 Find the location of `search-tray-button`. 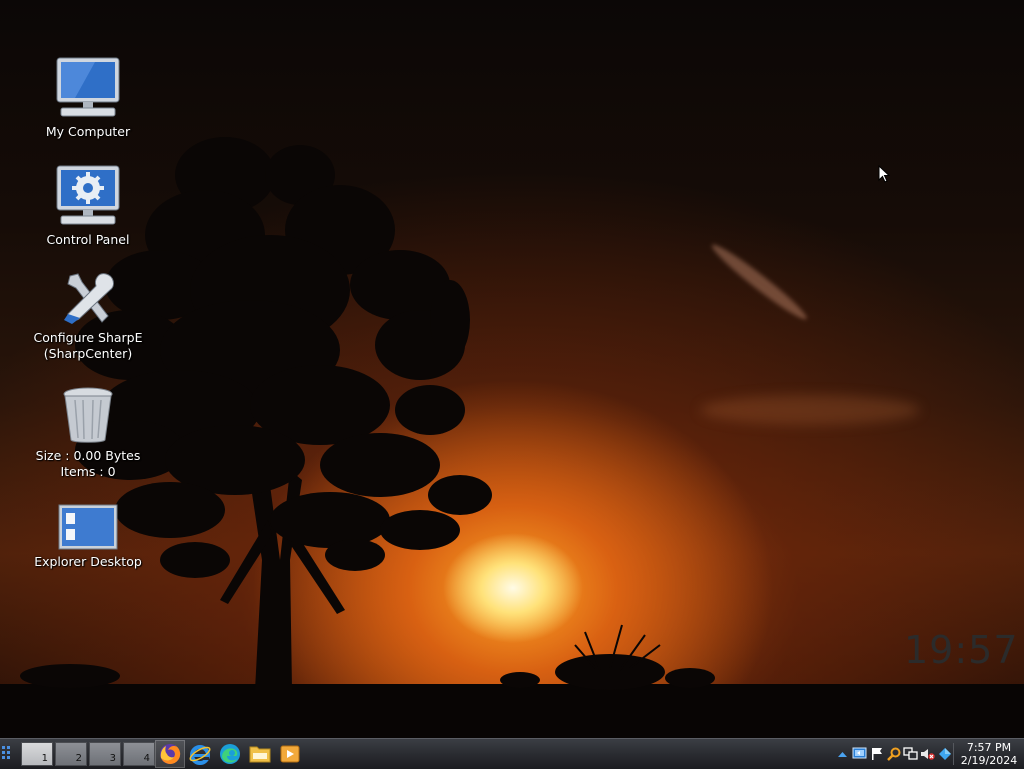

search-tray-button is located at coordinates (893, 754).